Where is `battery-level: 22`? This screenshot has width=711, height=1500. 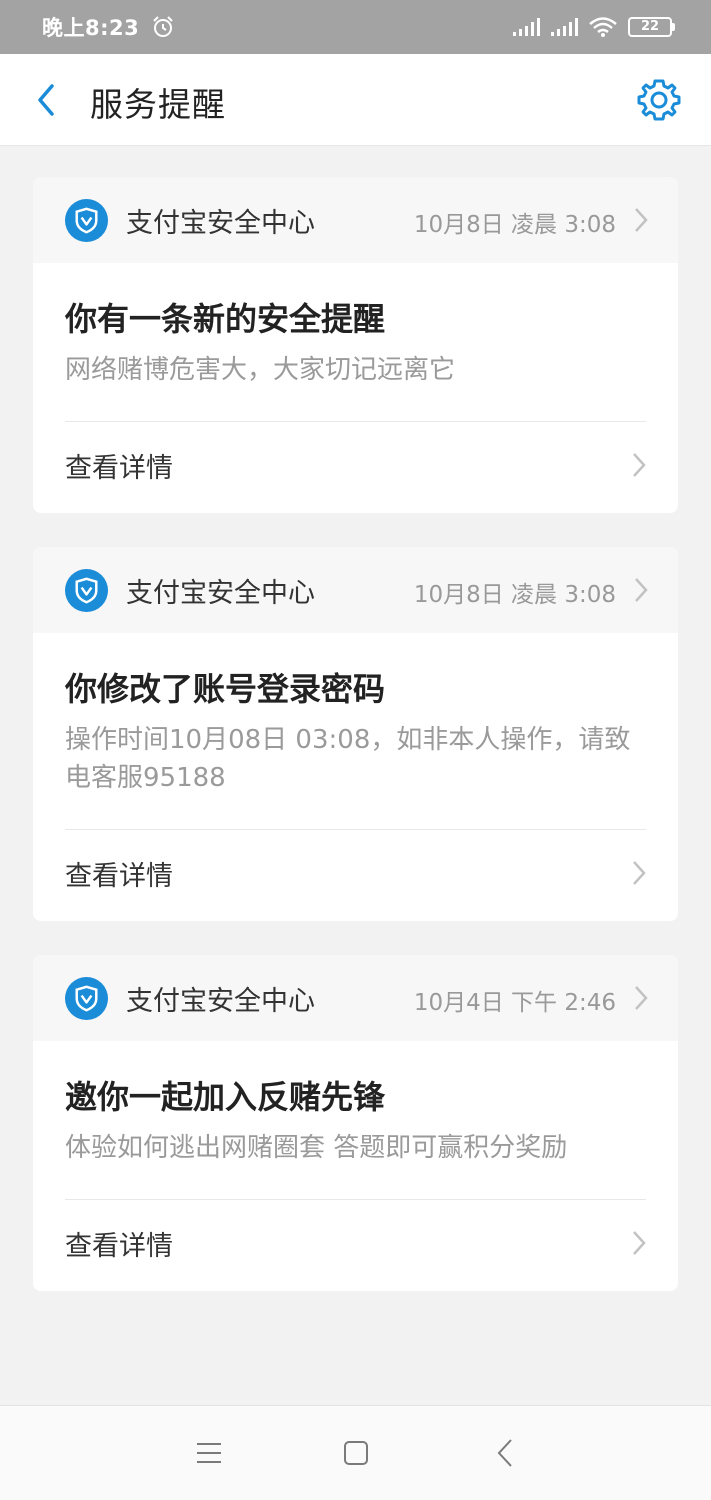
battery-level: 22 is located at coordinates (650, 27).